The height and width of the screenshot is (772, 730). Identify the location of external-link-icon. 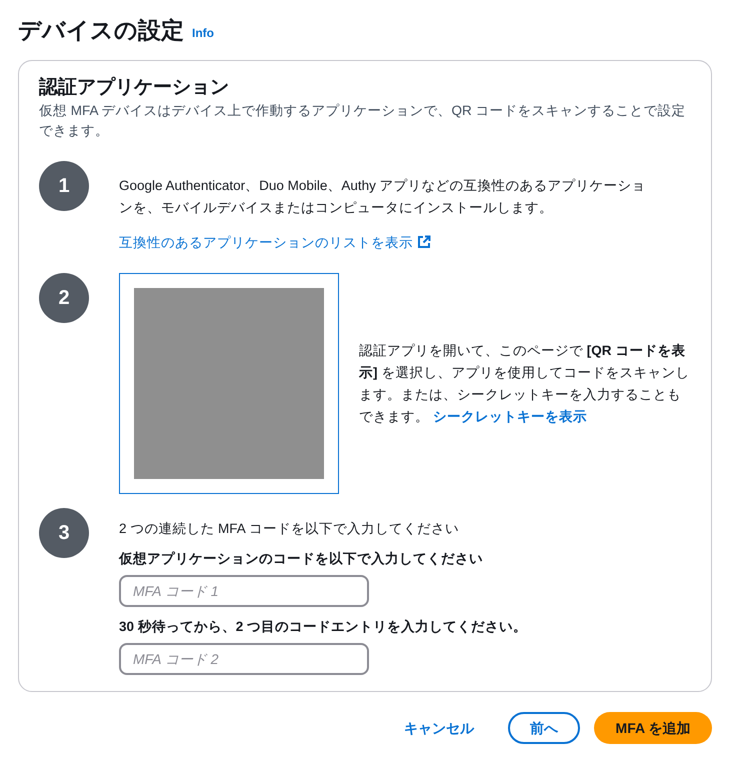
(424, 242).